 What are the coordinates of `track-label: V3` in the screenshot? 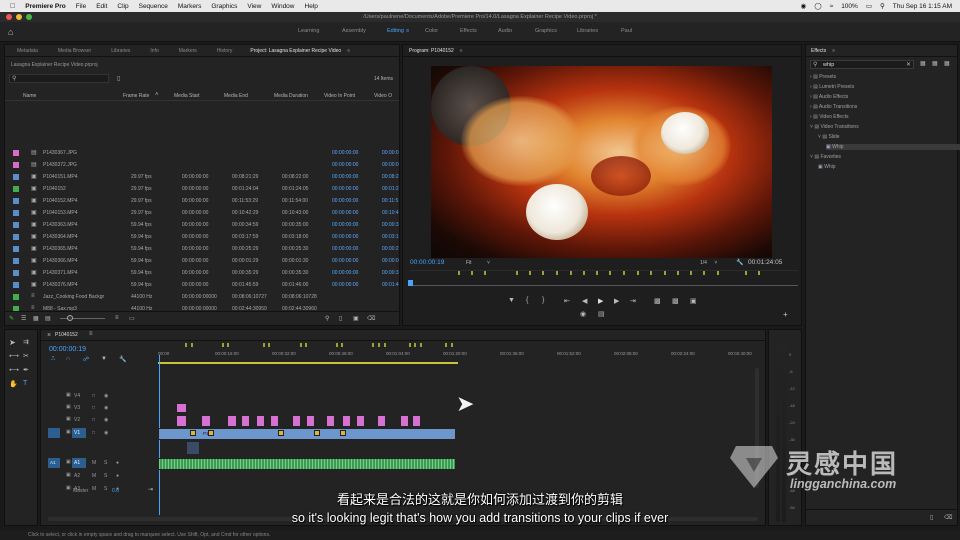 It's located at (79, 408).